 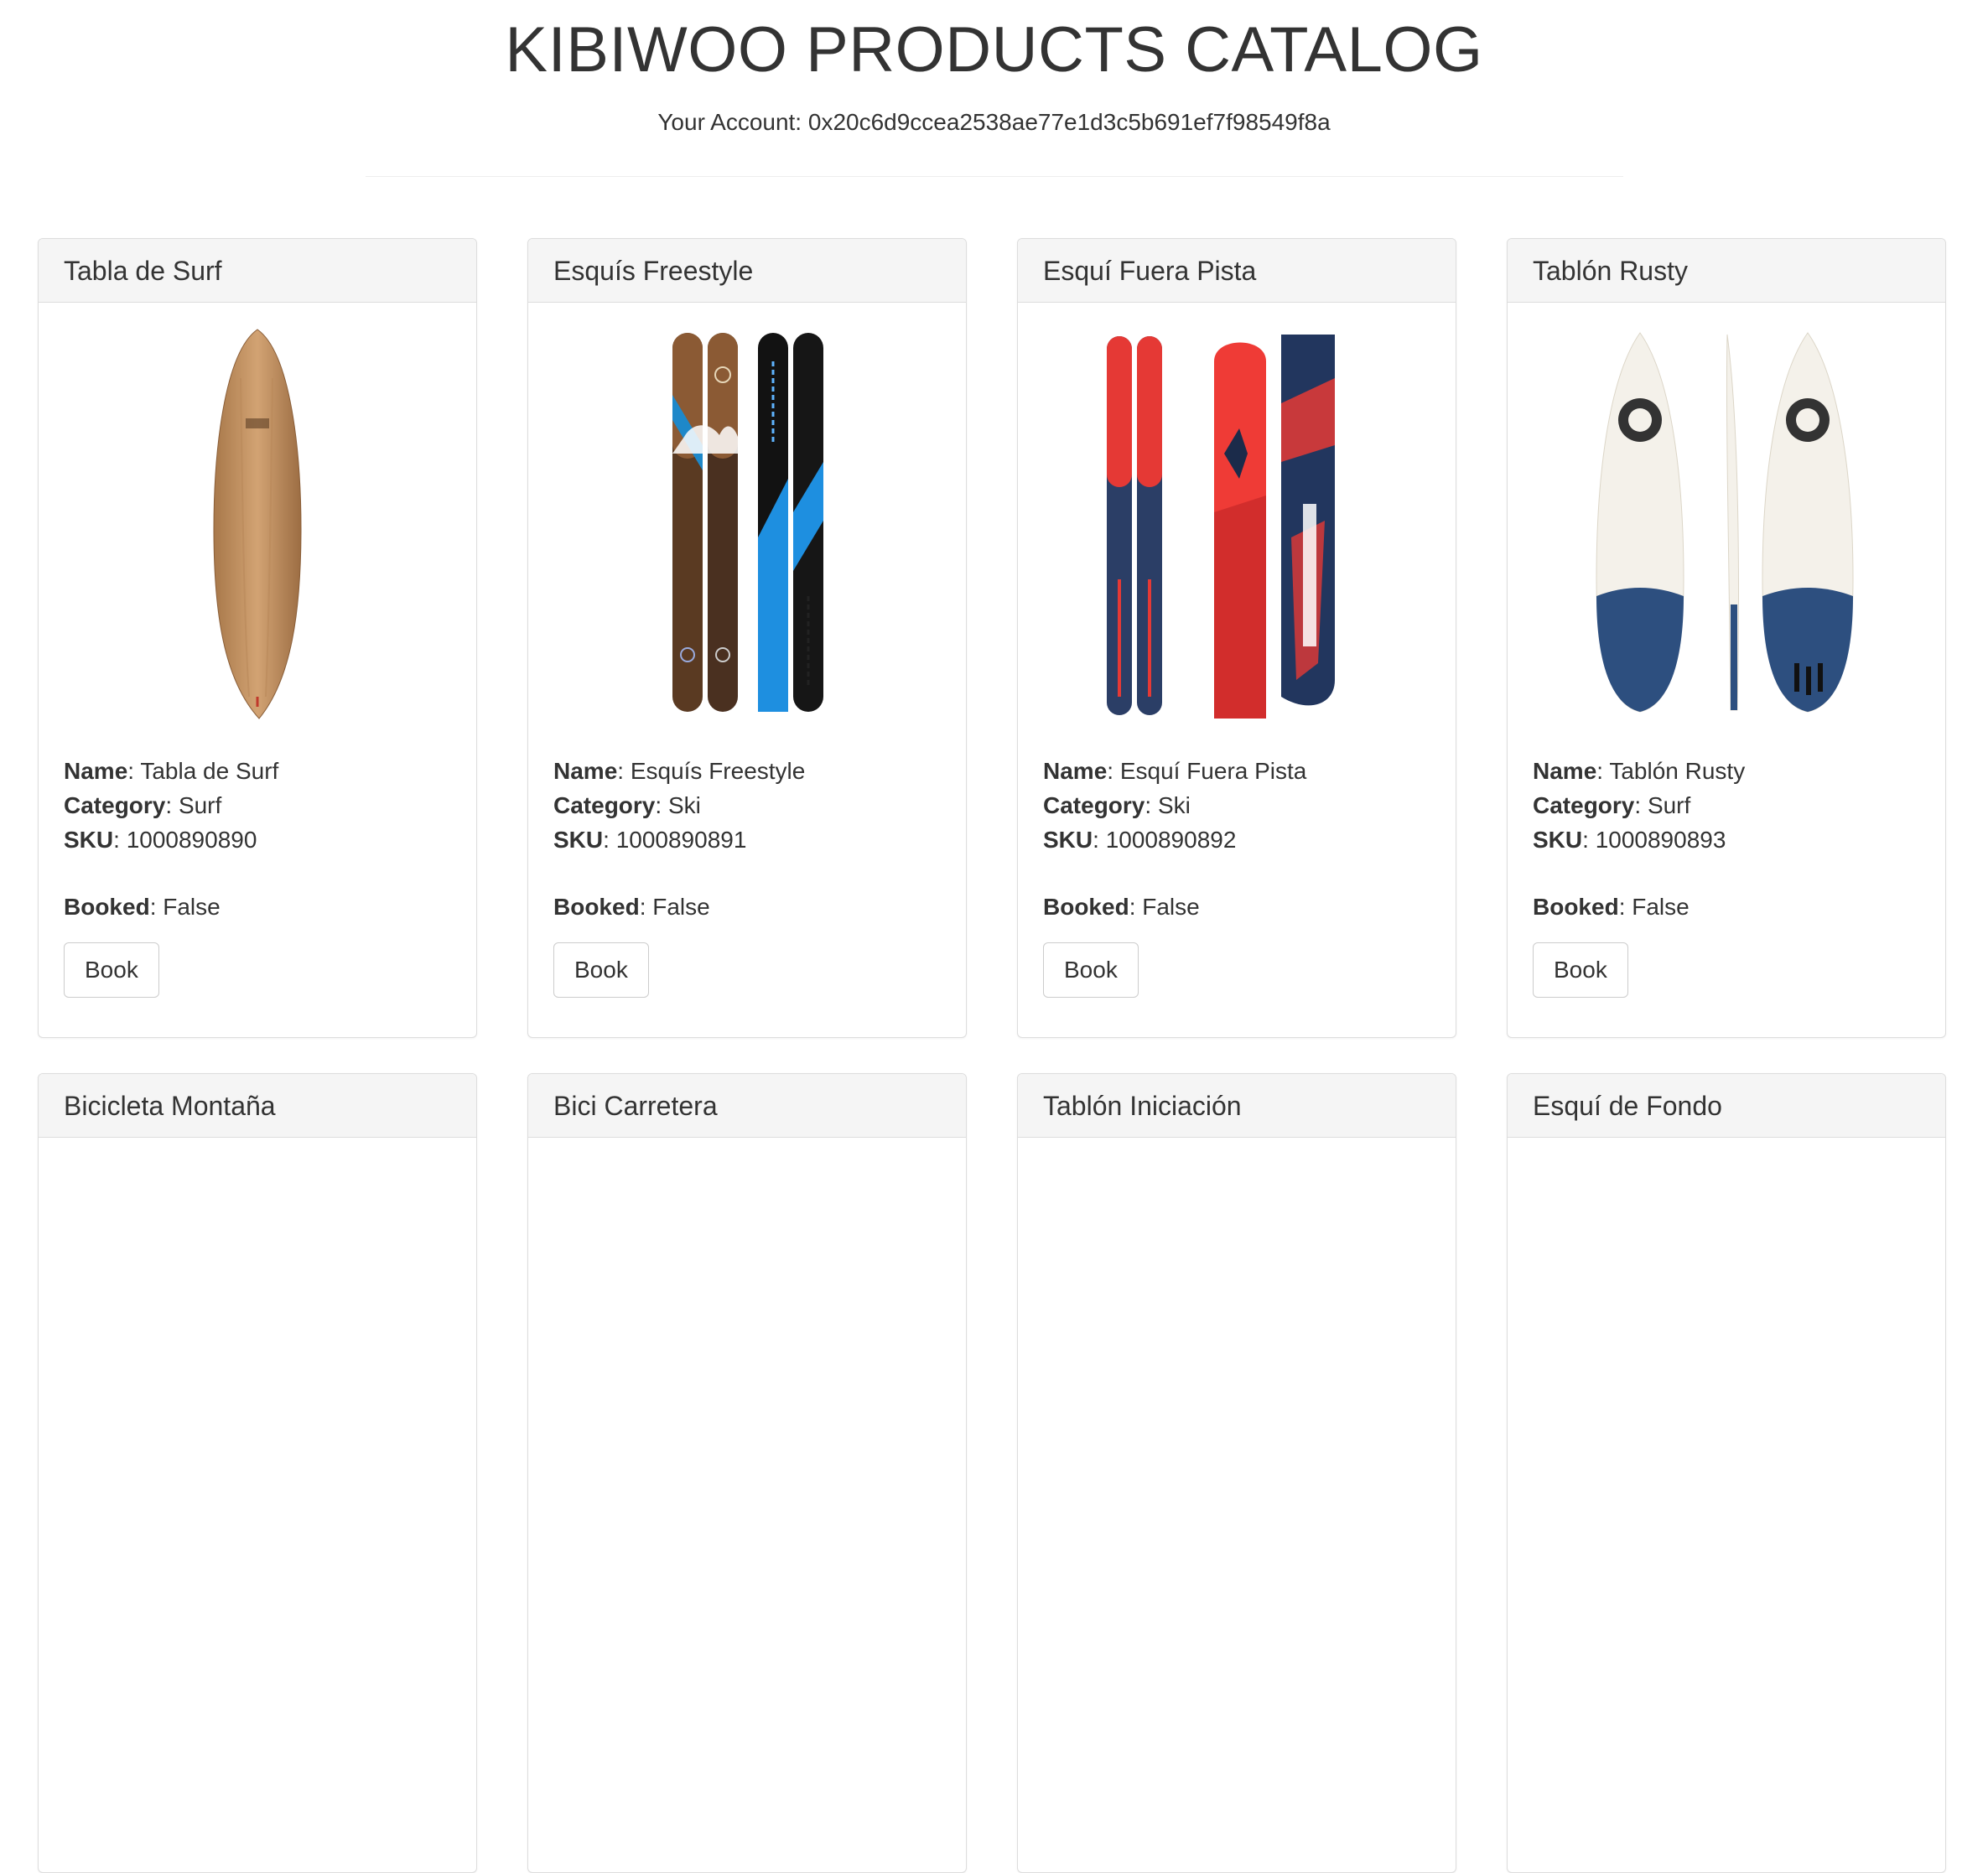 I want to click on product-card: Esquí Fuera Pista Name, so click(x=1236, y=638).